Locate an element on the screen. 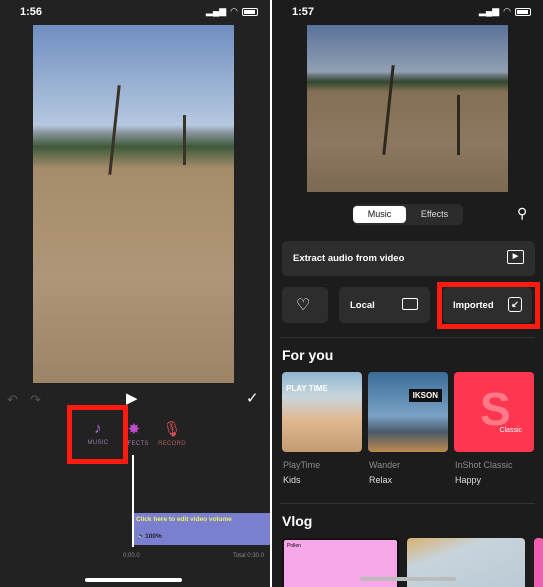  microphone-plus-icon: 🎙 is located at coordinates (172, 429).